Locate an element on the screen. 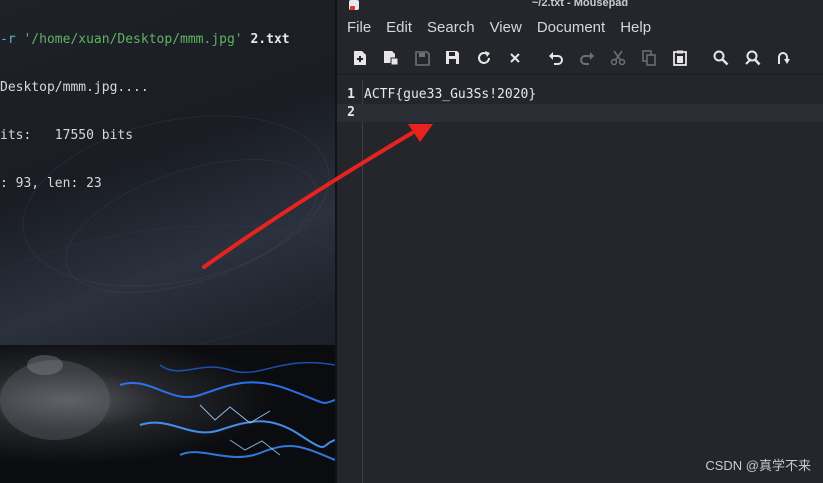 The width and height of the screenshot is (823, 483). line-number: 1 is located at coordinates (351, 94).